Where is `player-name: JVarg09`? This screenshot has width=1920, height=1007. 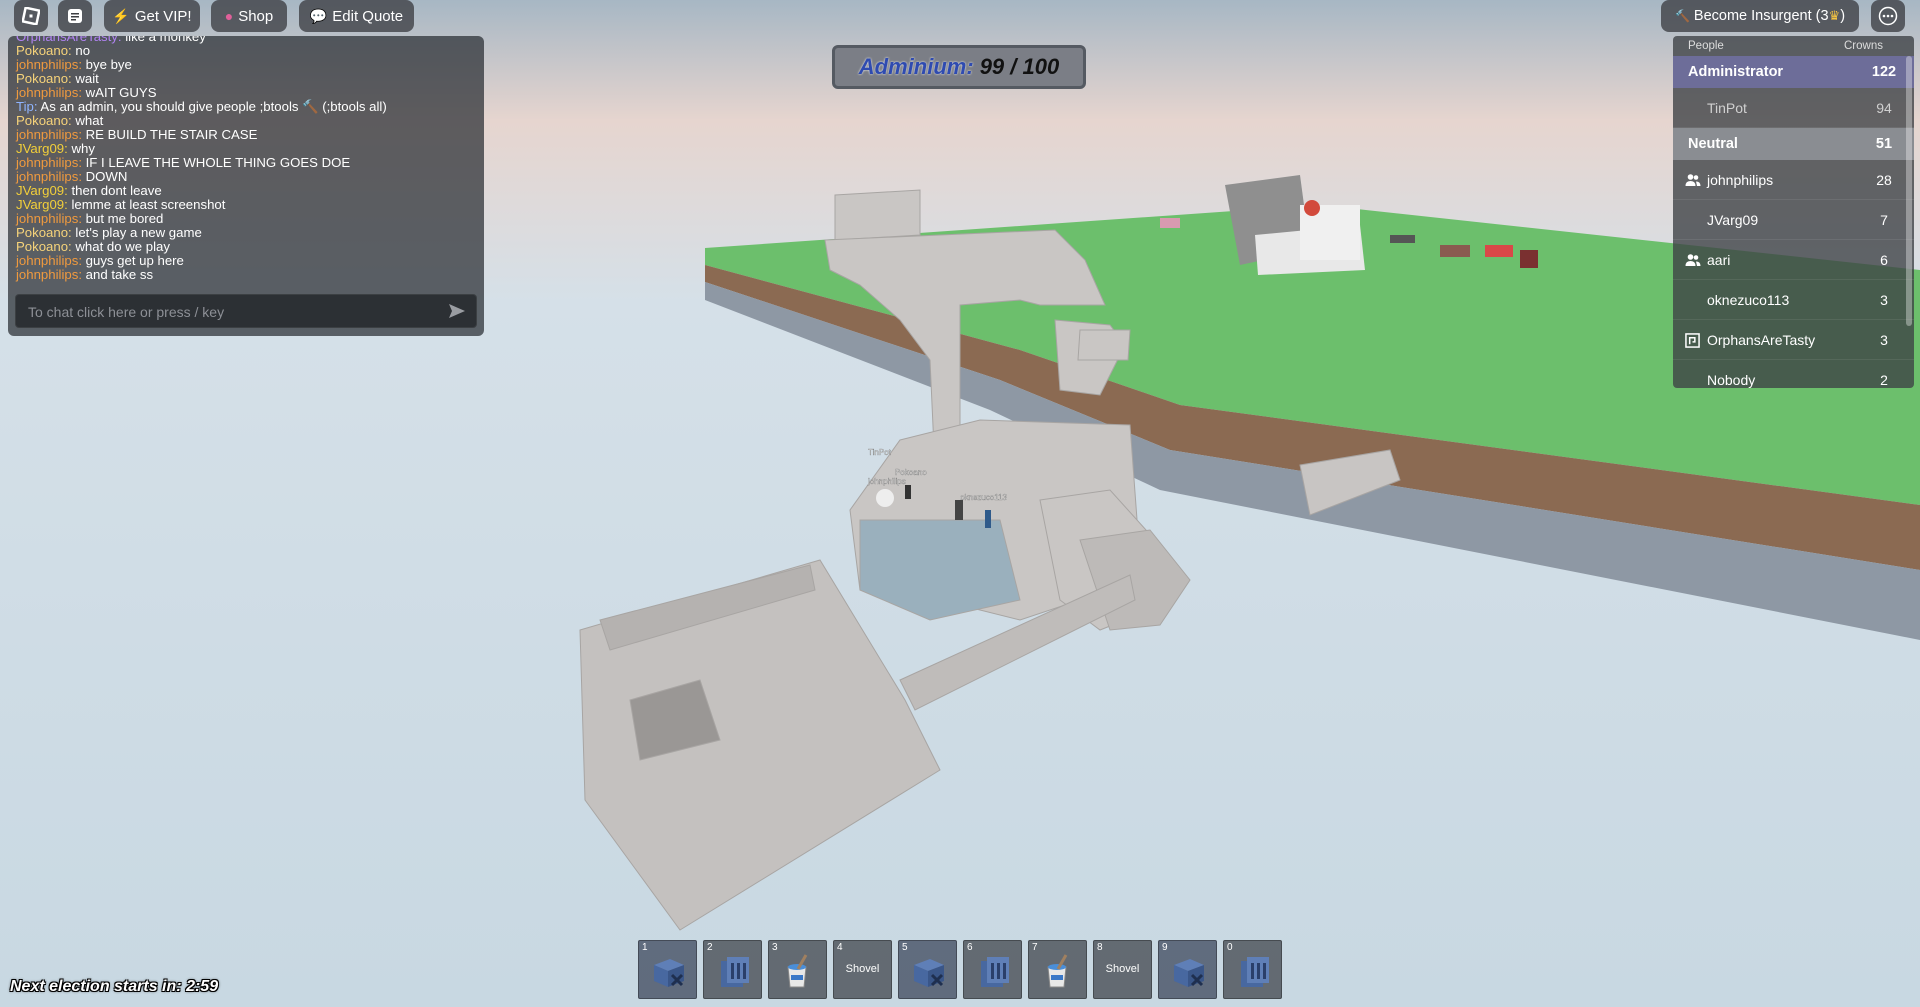
player-name: JVarg09 is located at coordinates (1733, 219).